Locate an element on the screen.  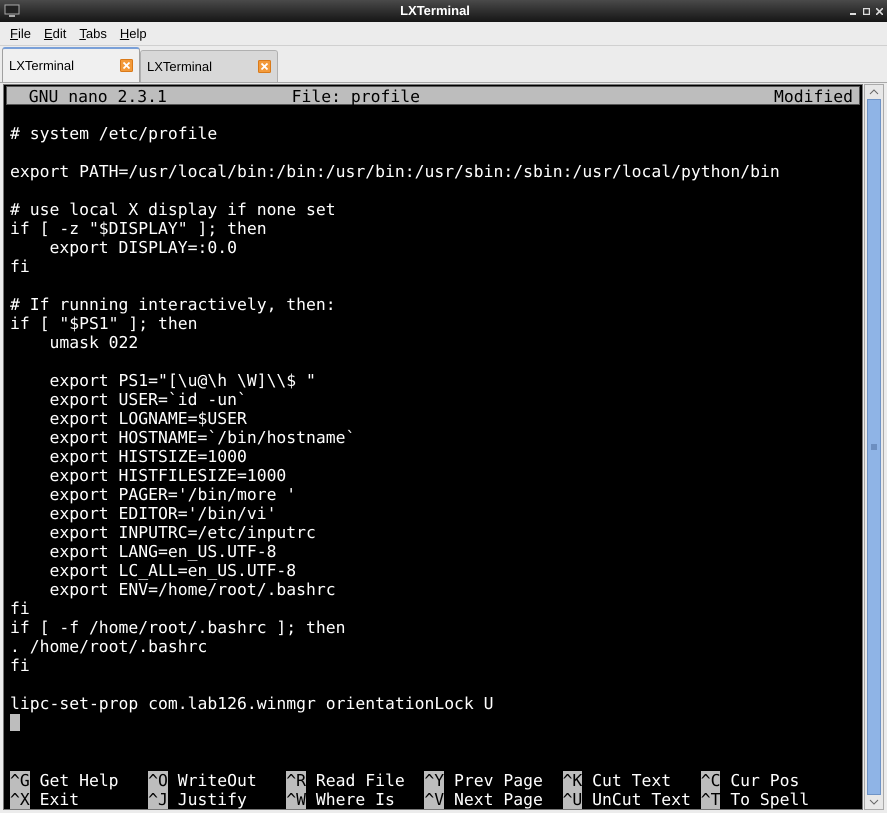
shortcut-key: ^Y is located at coordinates (434, 780).